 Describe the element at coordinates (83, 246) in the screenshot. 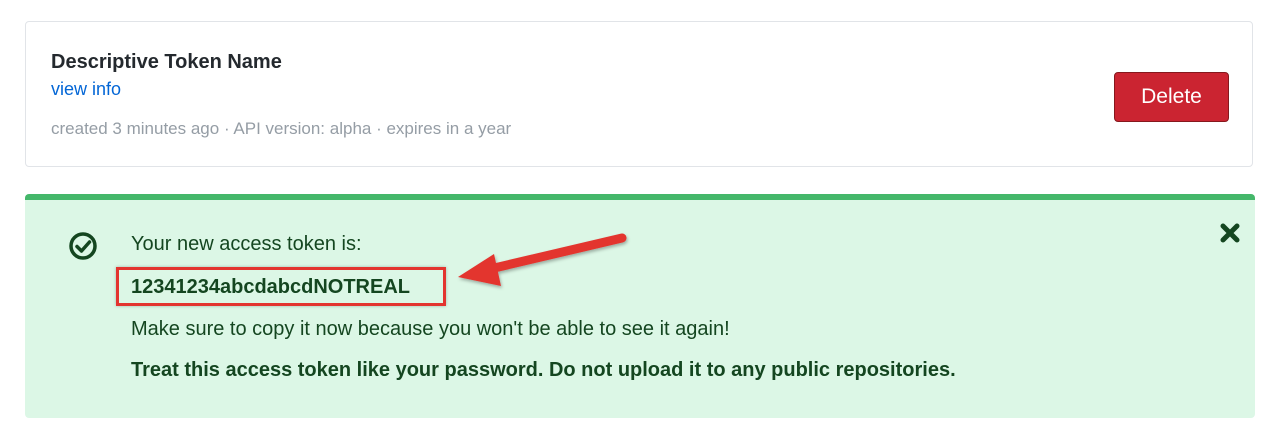

I see `check-circle-icon` at that location.